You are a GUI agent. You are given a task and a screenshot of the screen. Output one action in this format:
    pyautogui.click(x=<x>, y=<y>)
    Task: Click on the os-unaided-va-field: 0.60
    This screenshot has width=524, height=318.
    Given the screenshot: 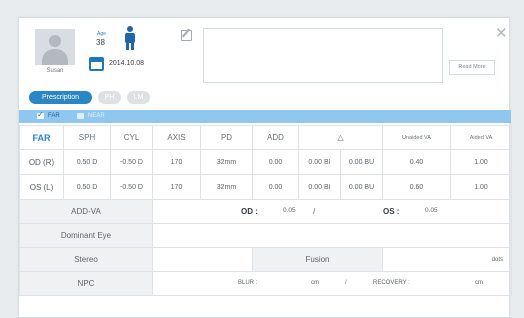 What is the action you would take?
    pyautogui.click(x=416, y=187)
    